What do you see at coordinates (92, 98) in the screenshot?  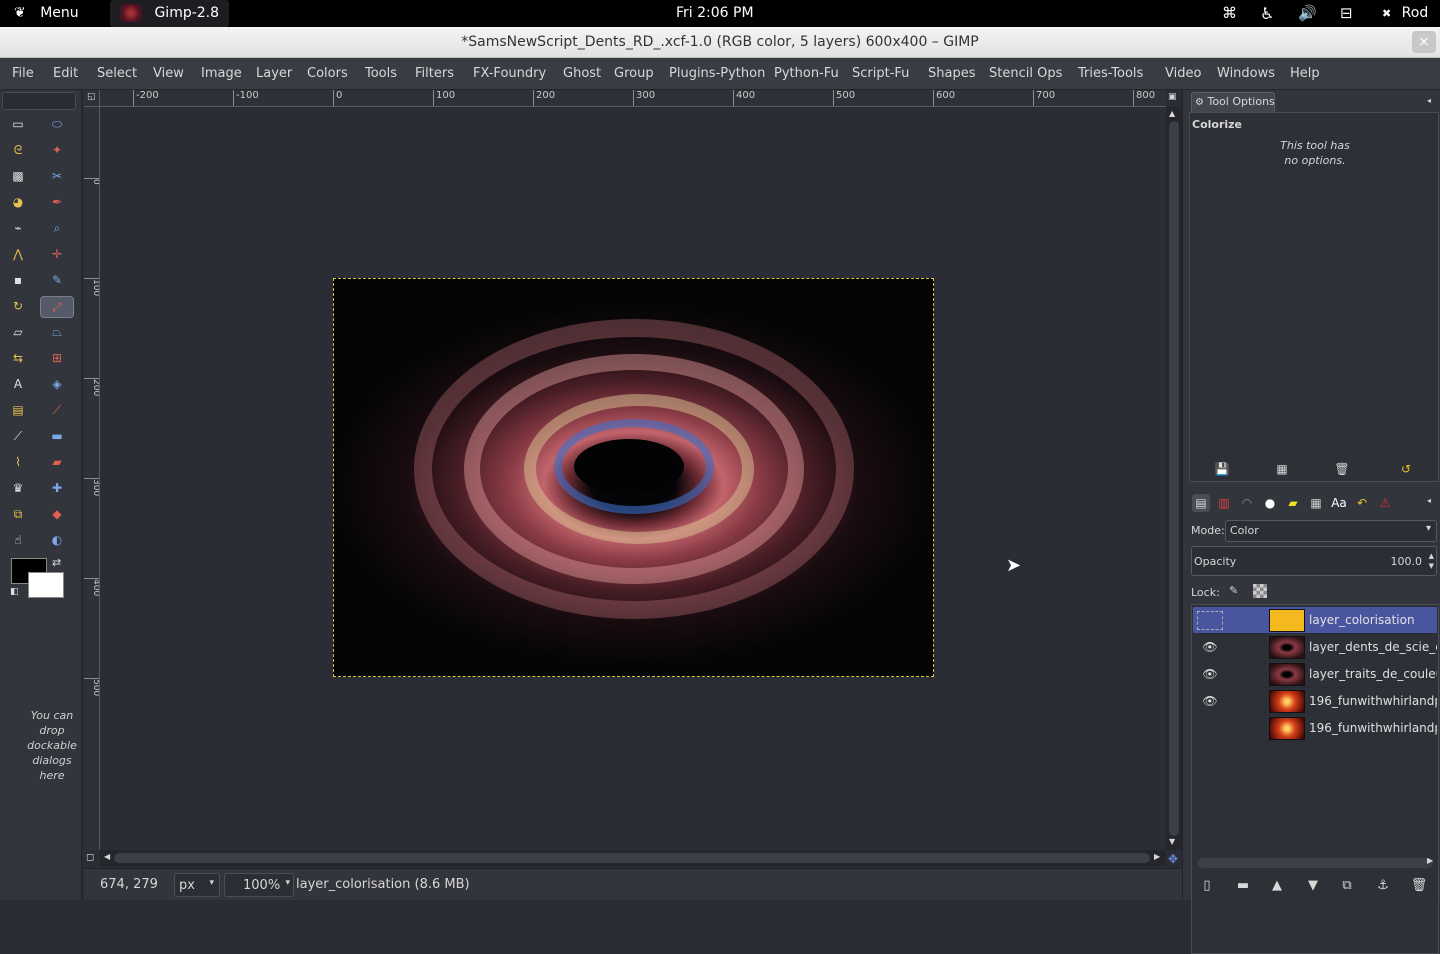 I see `ruler-corner: ◱` at bounding box center [92, 98].